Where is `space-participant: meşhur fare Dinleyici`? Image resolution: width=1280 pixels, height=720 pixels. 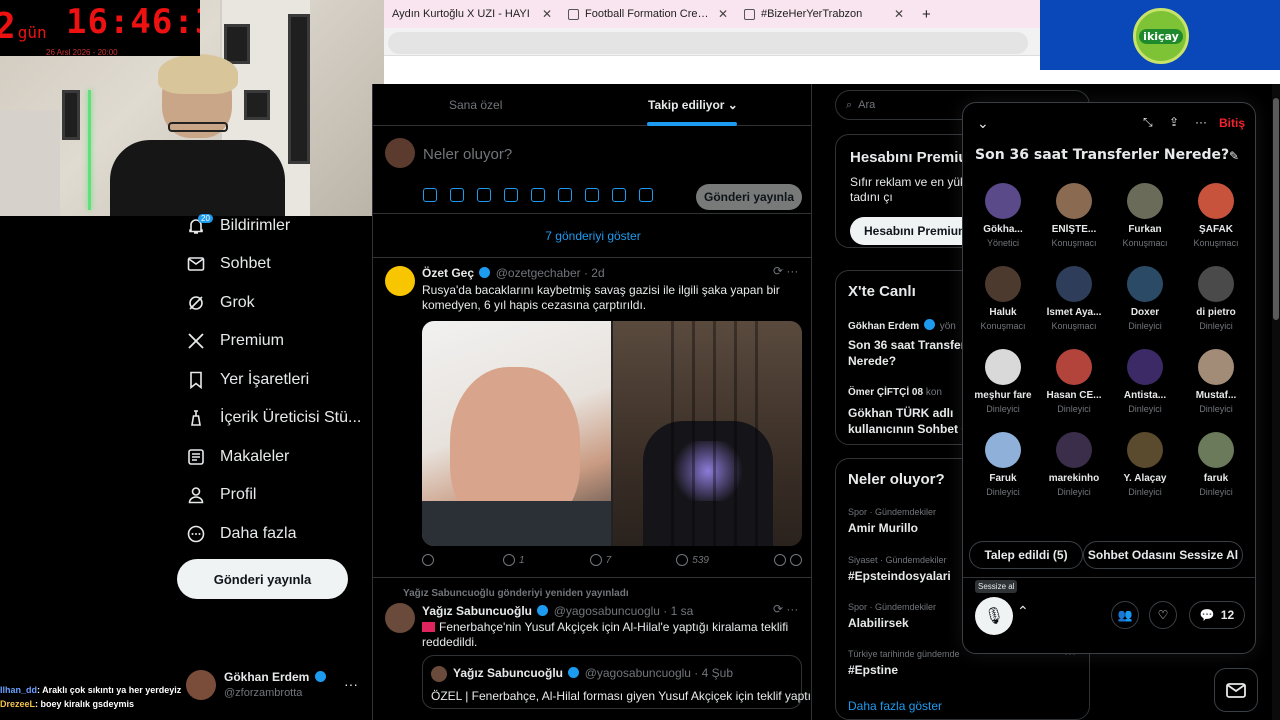
space-participant: meşhur fare Dinleyici is located at coordinates (1003, 381).